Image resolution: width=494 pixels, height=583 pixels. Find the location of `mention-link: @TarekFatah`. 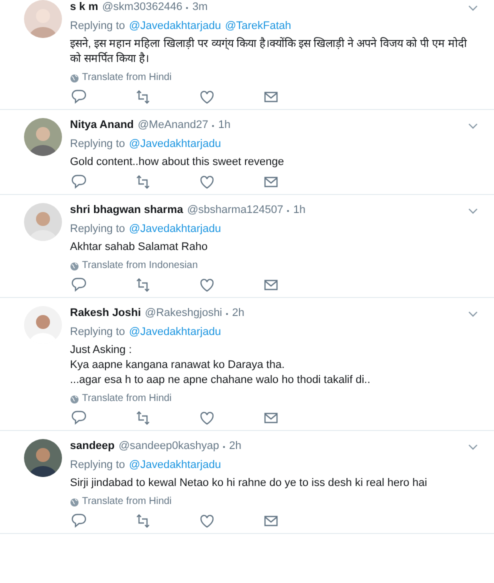

mention-link: @TarekFatah is located at coordinates (258, 26).